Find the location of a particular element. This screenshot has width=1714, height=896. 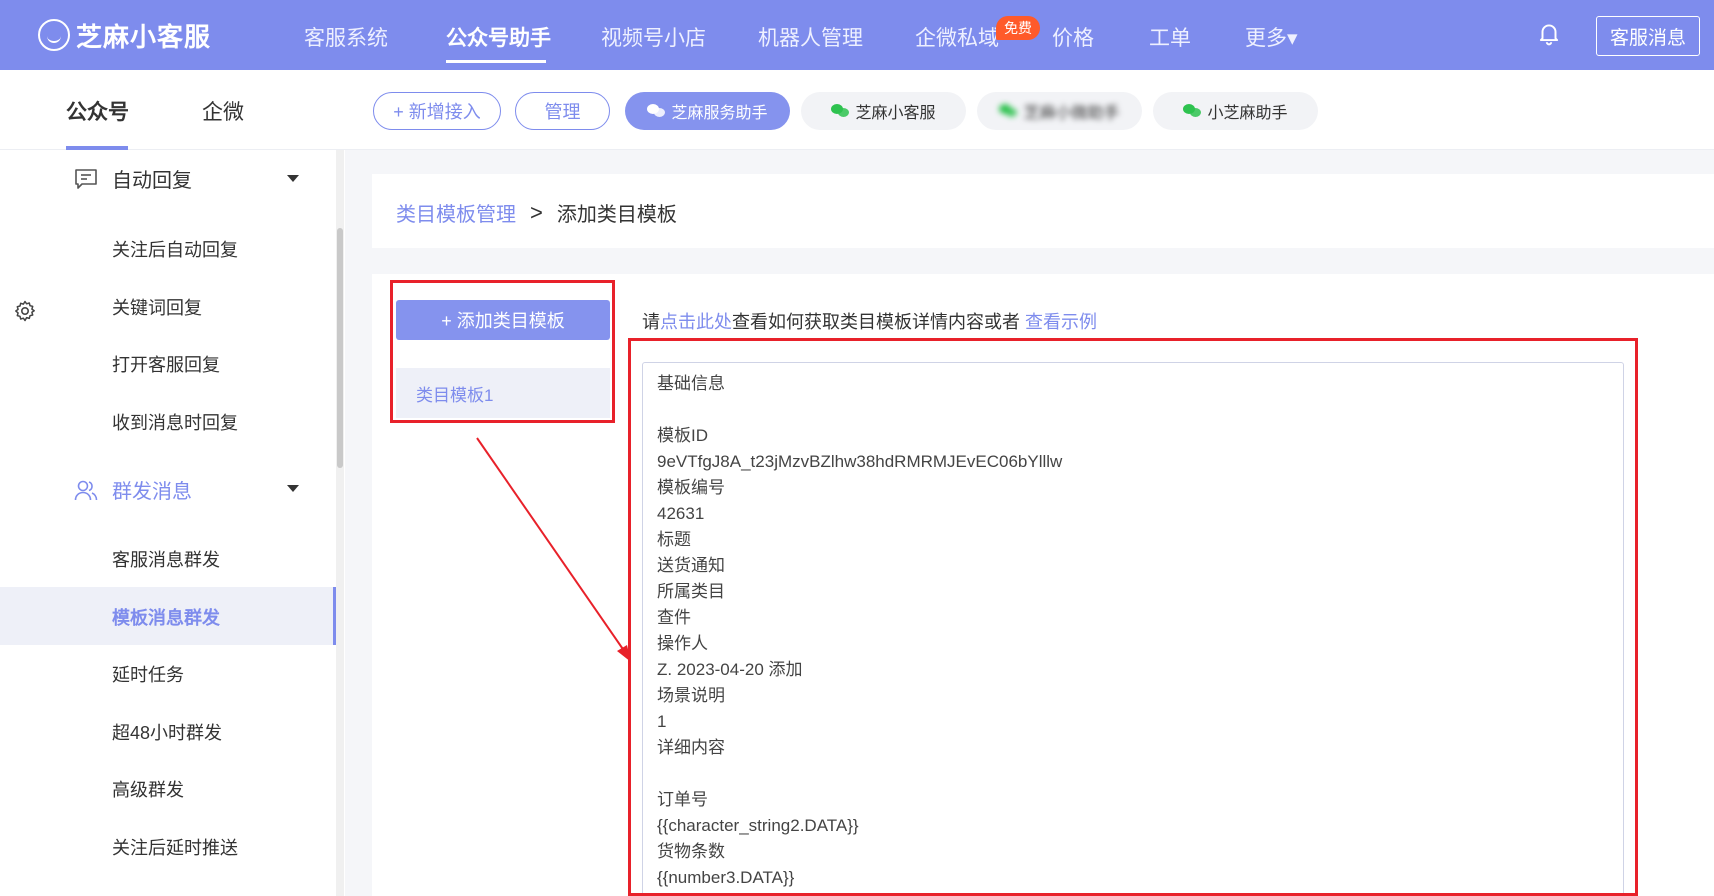

account-chip-blurred: 芝麻小微助手 is located at coordinates (1059, 111).